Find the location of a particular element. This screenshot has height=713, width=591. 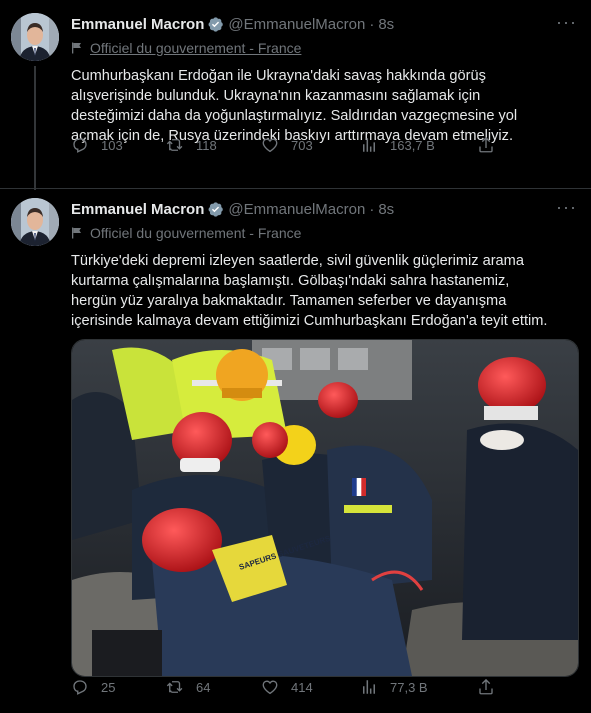

views-count: 163,7 B is located at coordinates (412, 145).